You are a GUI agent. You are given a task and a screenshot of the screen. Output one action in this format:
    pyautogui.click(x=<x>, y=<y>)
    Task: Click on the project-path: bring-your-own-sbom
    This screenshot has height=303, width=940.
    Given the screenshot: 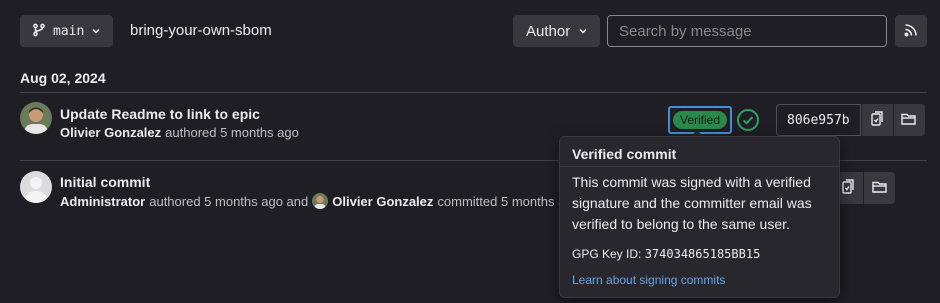 What is the action you would take?
    pyautogui.click(x=201, y=30)
    